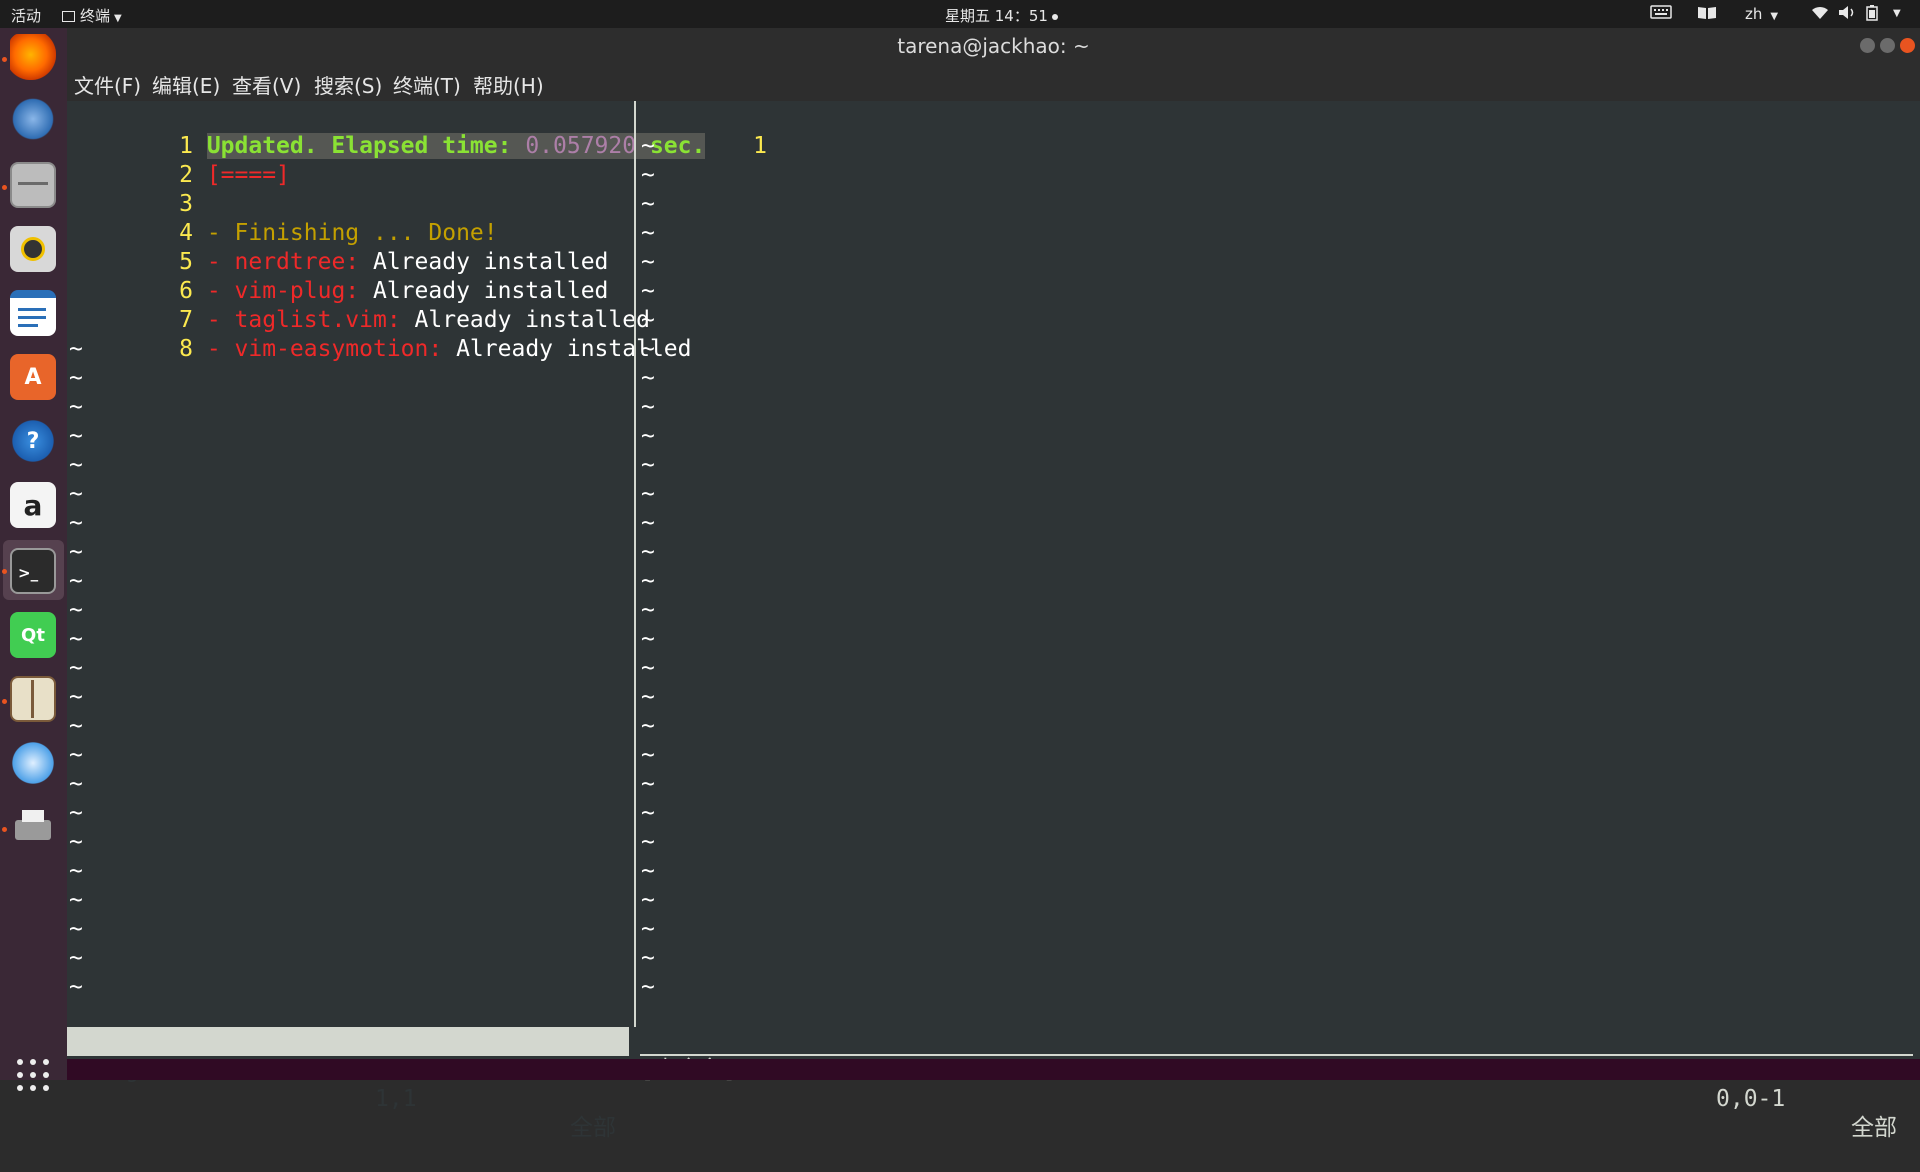  Describe the element at coordinates (266, 84) in the screenshot. I see `menu-view: 查看(V)` at that location.